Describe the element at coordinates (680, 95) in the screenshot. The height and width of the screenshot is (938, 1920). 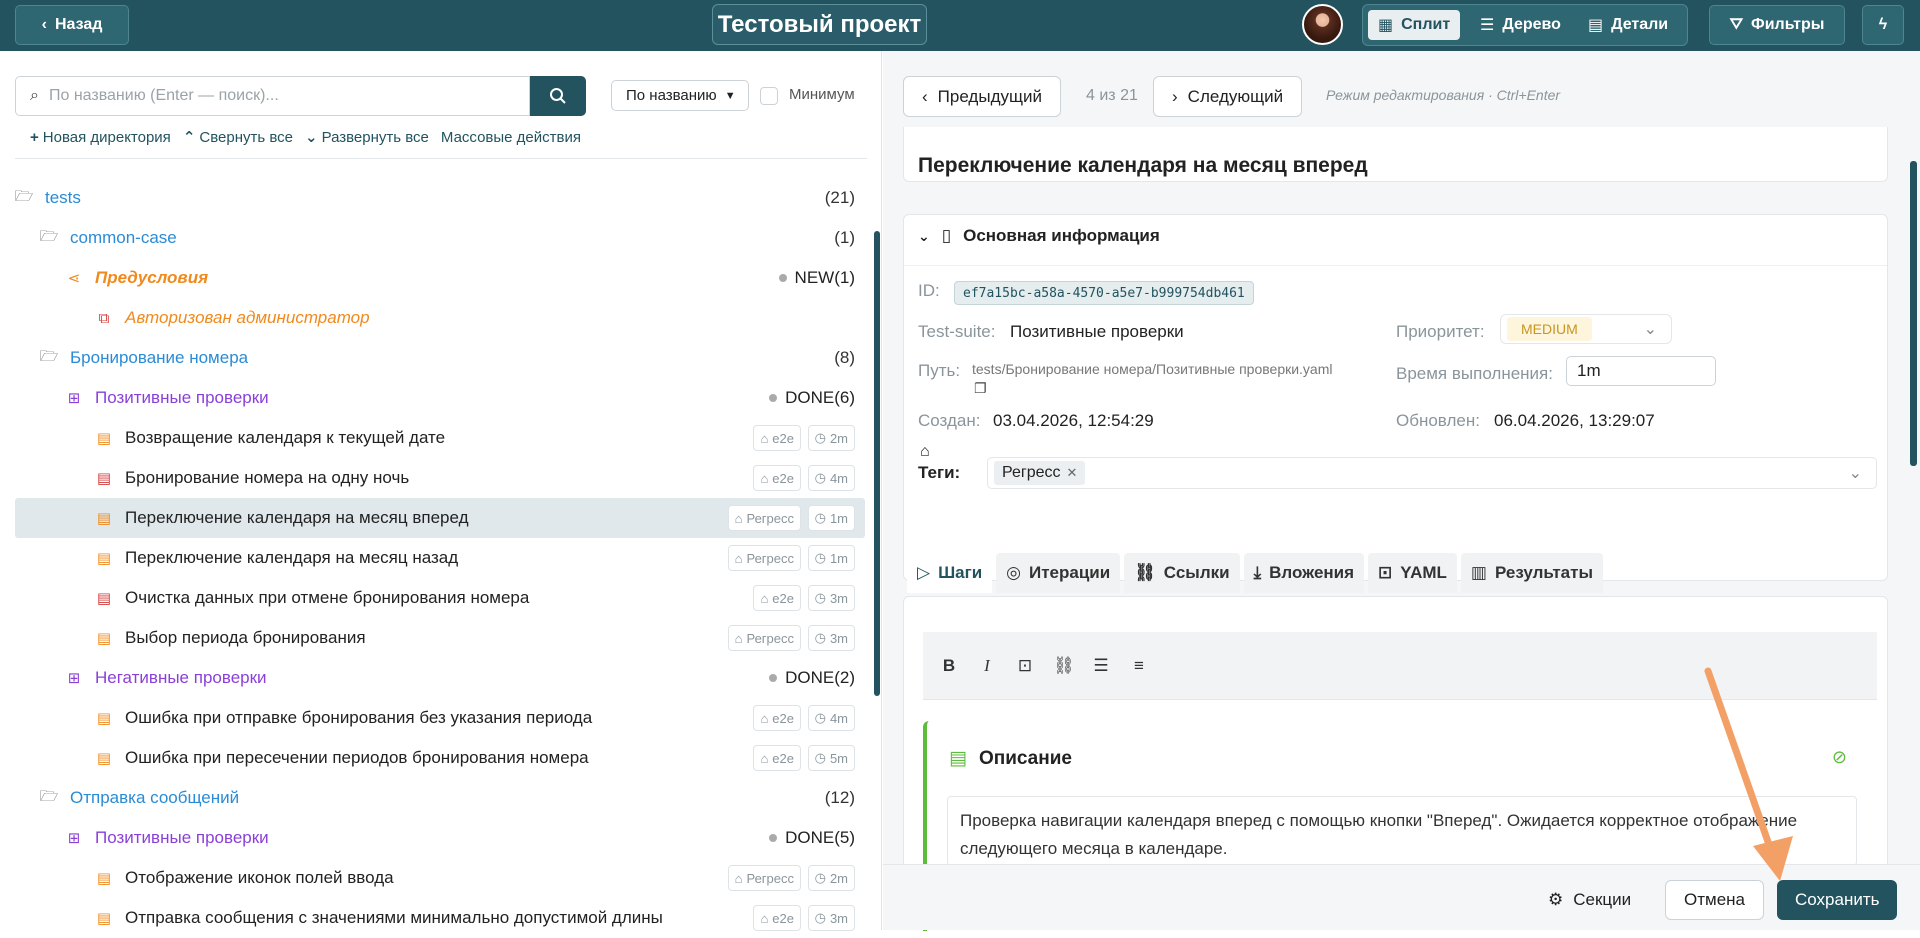
I see `sort-select: По названию ▼` at that location.